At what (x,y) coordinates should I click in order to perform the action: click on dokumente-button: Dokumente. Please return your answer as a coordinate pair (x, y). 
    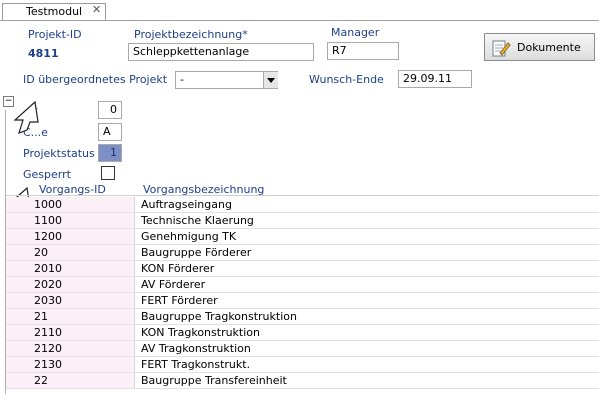
    Looking at the image, I should click on (539, 47).